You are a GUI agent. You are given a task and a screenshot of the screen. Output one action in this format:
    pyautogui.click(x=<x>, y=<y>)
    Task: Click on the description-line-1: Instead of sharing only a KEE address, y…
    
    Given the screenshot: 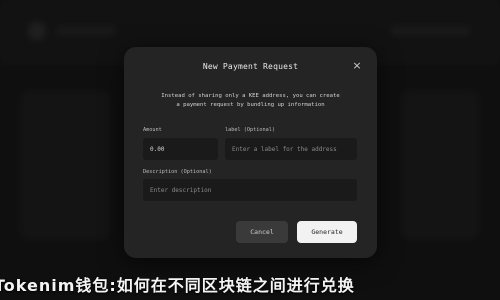 What is the action you would take?
    pyautogui.click(x=250, y=96)
    